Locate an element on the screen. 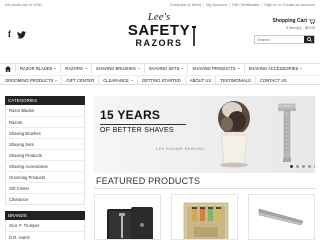  logo-safety: SAFETY is located at coordinates (159, 30).